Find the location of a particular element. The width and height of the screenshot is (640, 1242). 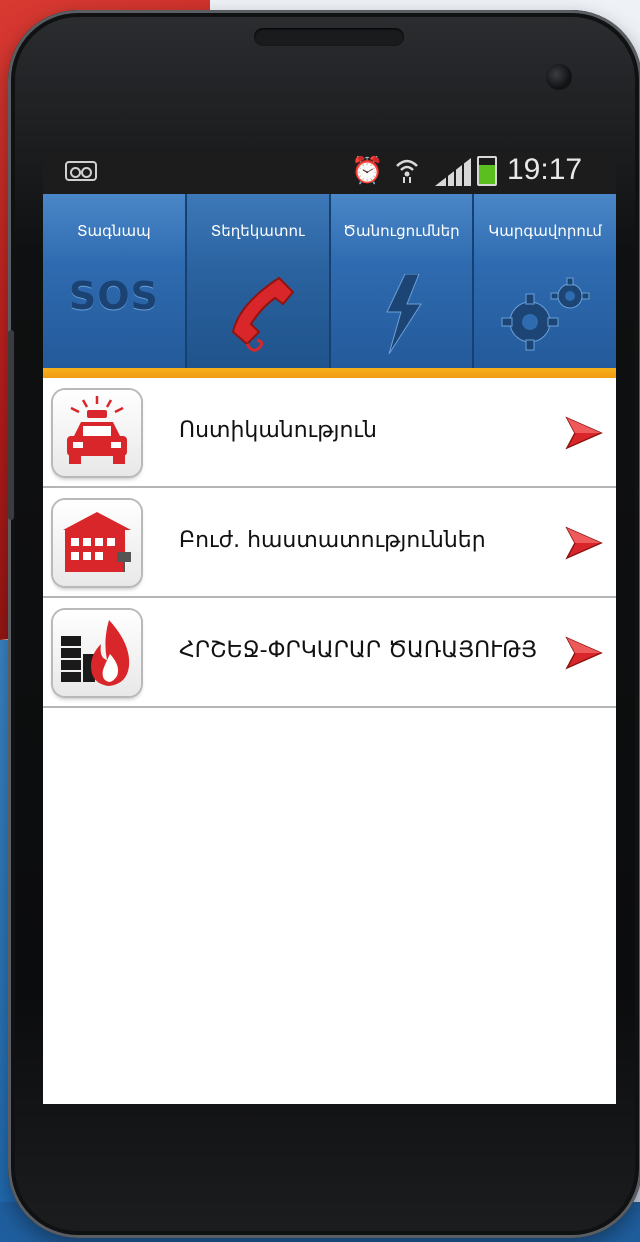

list-item-label: Ոստիկանություն is located at coordinates (278, 430).